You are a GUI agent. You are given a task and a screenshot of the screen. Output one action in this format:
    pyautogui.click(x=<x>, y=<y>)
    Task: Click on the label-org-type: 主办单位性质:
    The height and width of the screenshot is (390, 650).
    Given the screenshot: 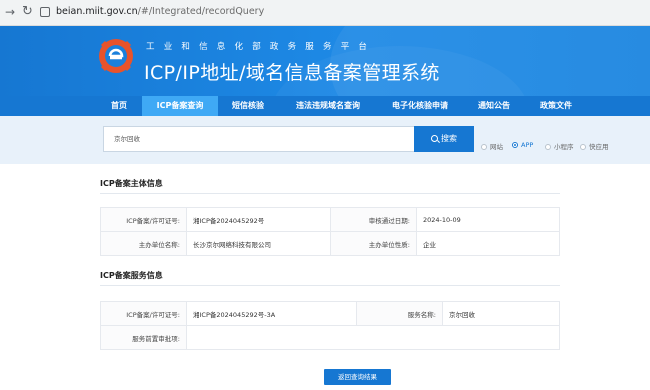 What is the action you would take?
    pyautogui.click(x=373, y=243)
    